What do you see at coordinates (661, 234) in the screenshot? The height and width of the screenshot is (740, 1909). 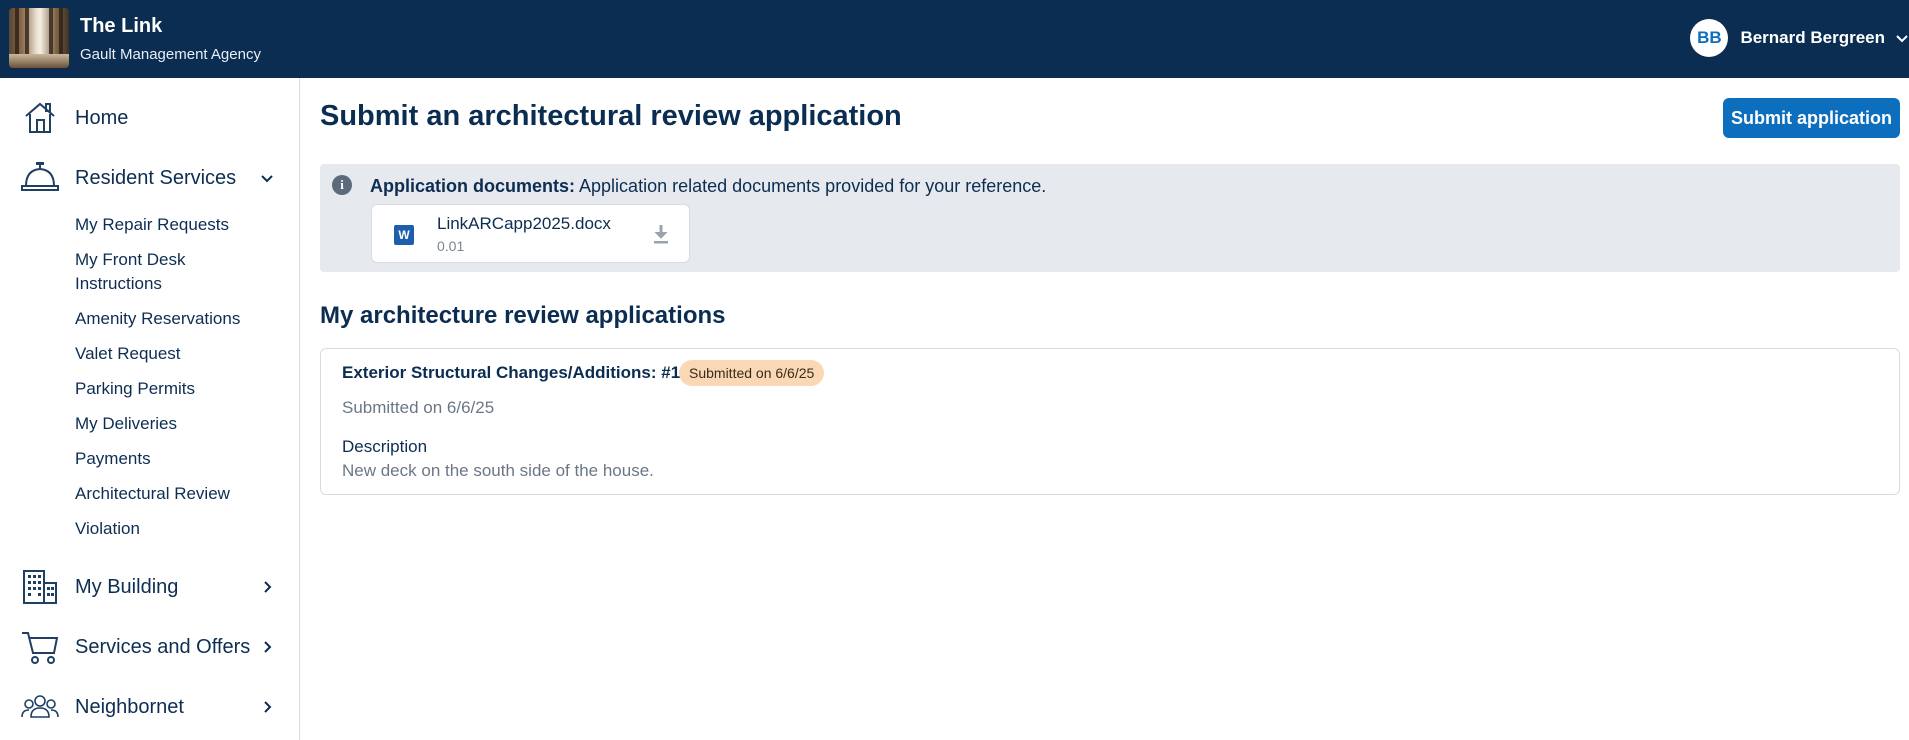 I see `download-icon` at bounding box center [661, 234].